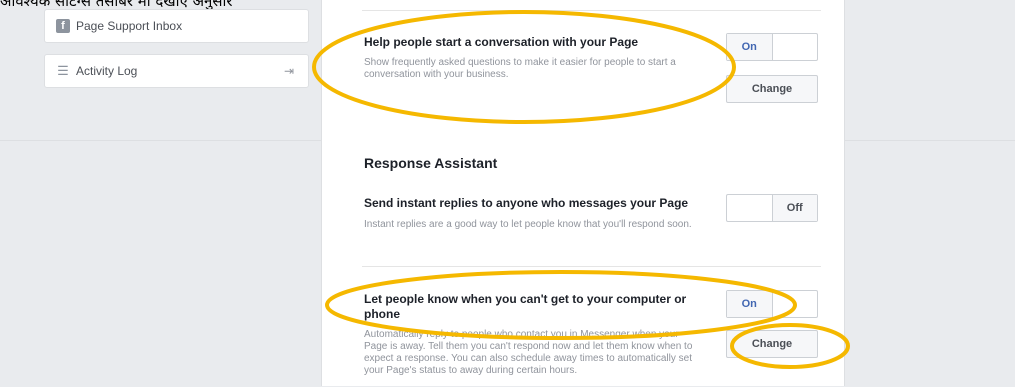 Image resolution: width=1015 pixels, height=387 pixels. I want to click on sidebar-item-activity-log: ☰ Activity Log ⇥, so click(176, 71).